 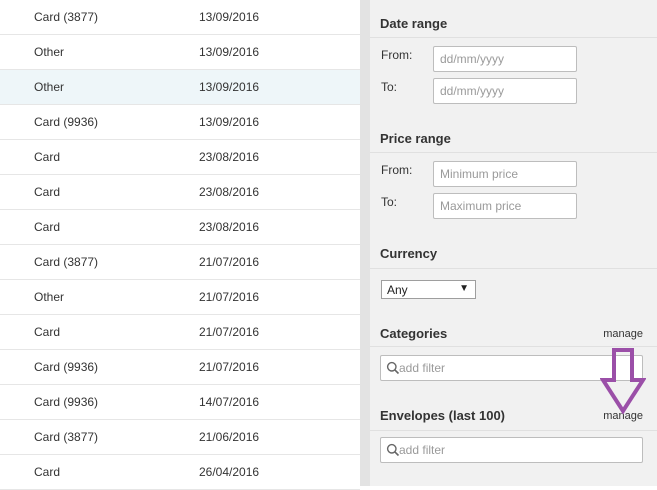 I want to click on price-from-label: From:, so click(x=397, y=170).